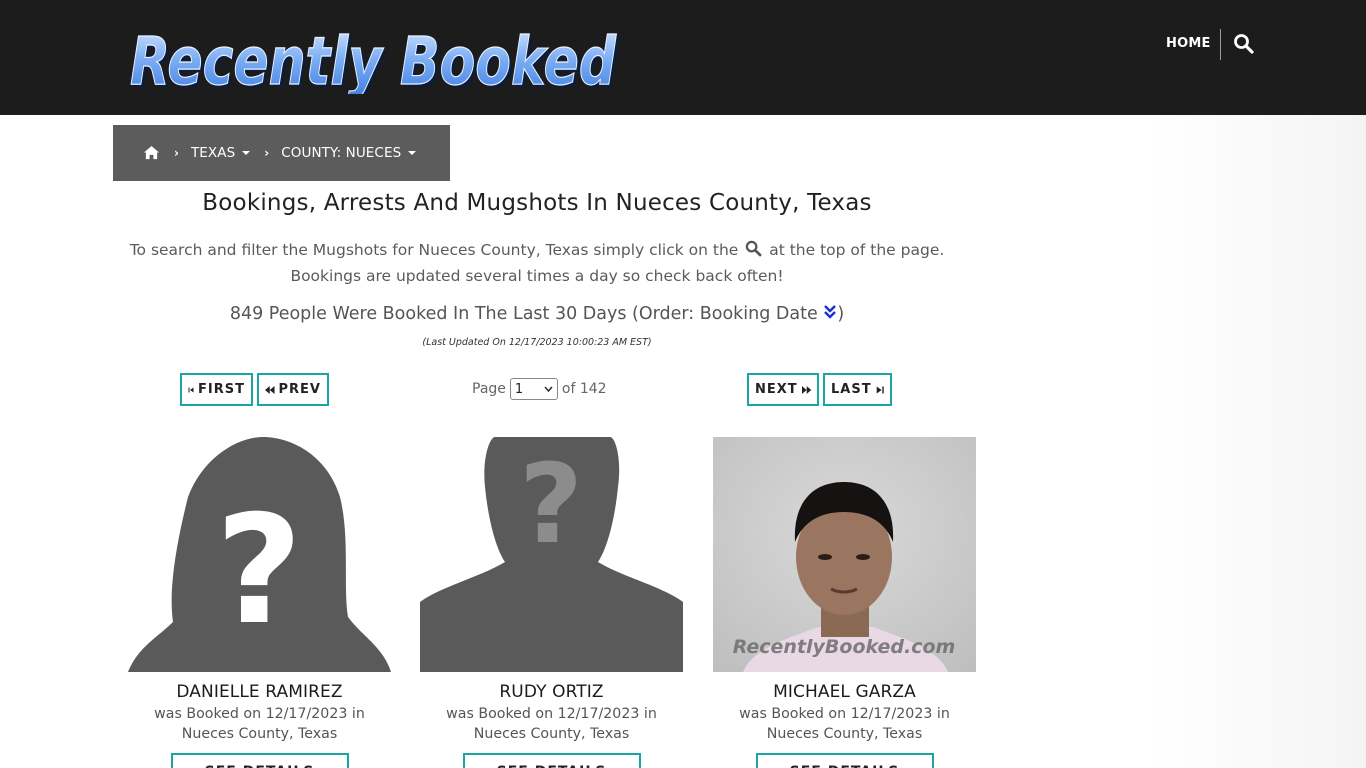  What do you see at coordinates (533, 389) in the screenshot?
I see `page-select: 1` at bounding box center [533, 389].